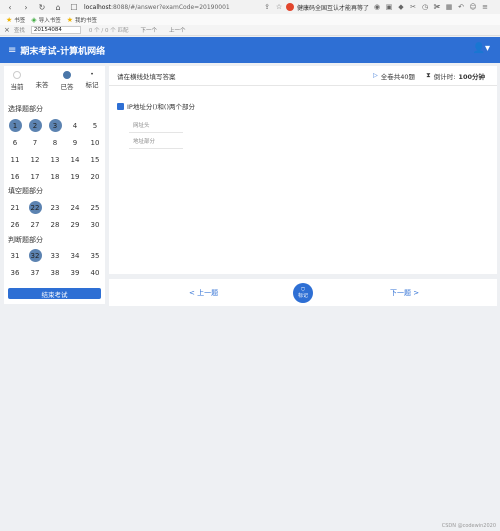 This screenshot has width=500, height=531. I want to click on bookmark-label: 我的书签, so click(85, 20).